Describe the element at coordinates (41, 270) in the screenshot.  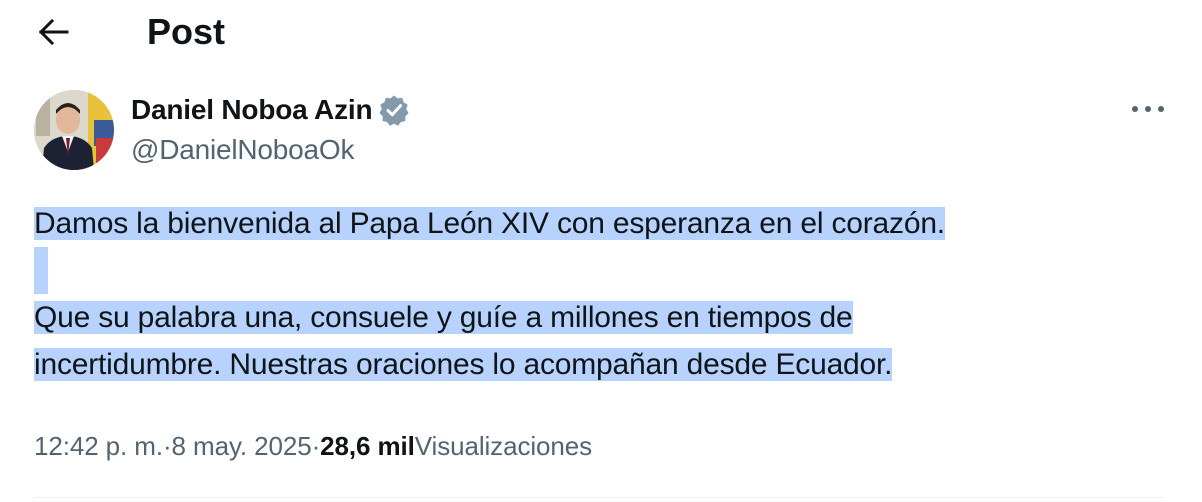
I see `selection-blank-line` at that location.